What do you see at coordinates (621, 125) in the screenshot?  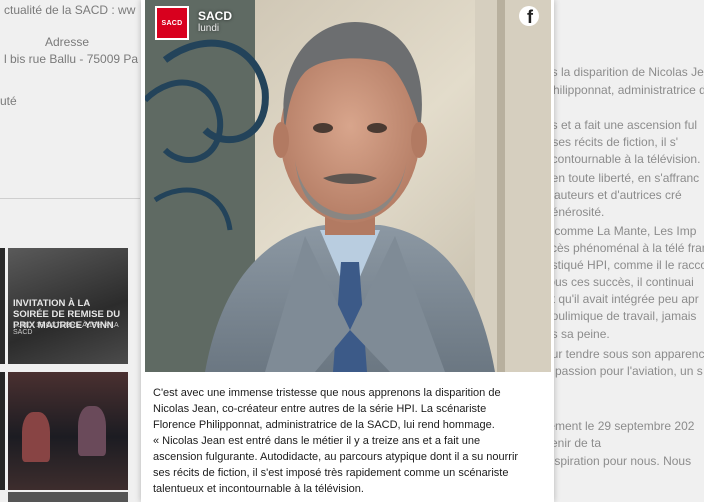 I see `background-text-line: ns et a fait une ascension ful` at bounding box center [621, 125].